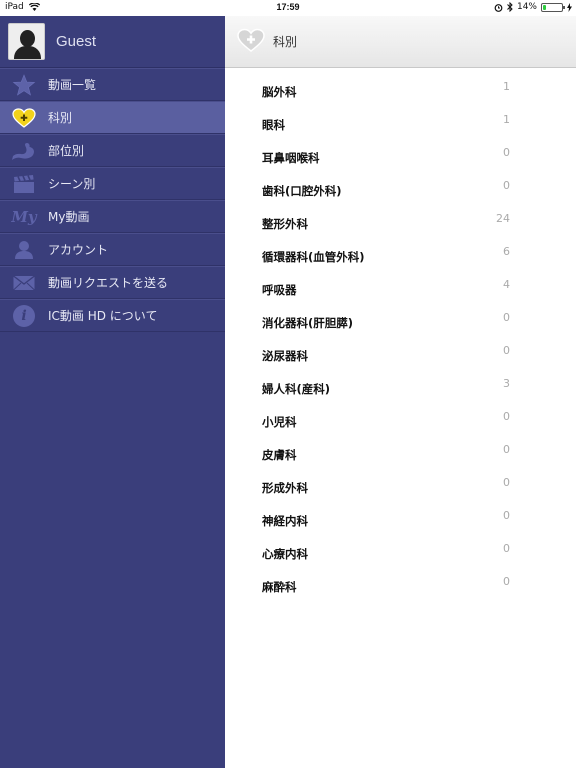 This screenshot has height=768, width=576. What do you see at coordinates (400, 583) in the screenshot?
I see `list-item: 麻酔科 0` at bounding box center [400, 583].